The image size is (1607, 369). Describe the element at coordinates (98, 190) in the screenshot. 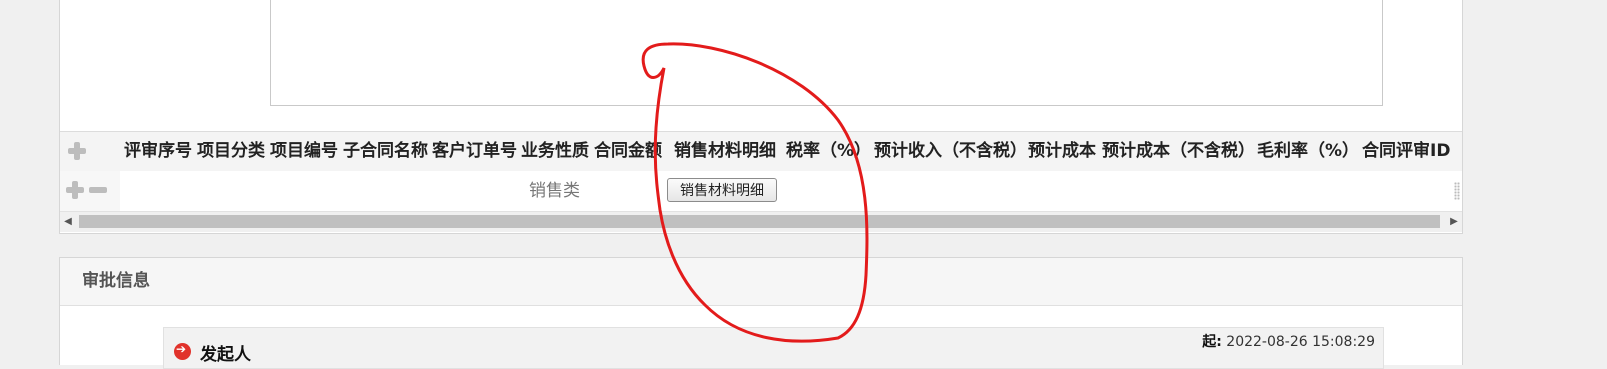

I see `remove-row-icon` at that location.